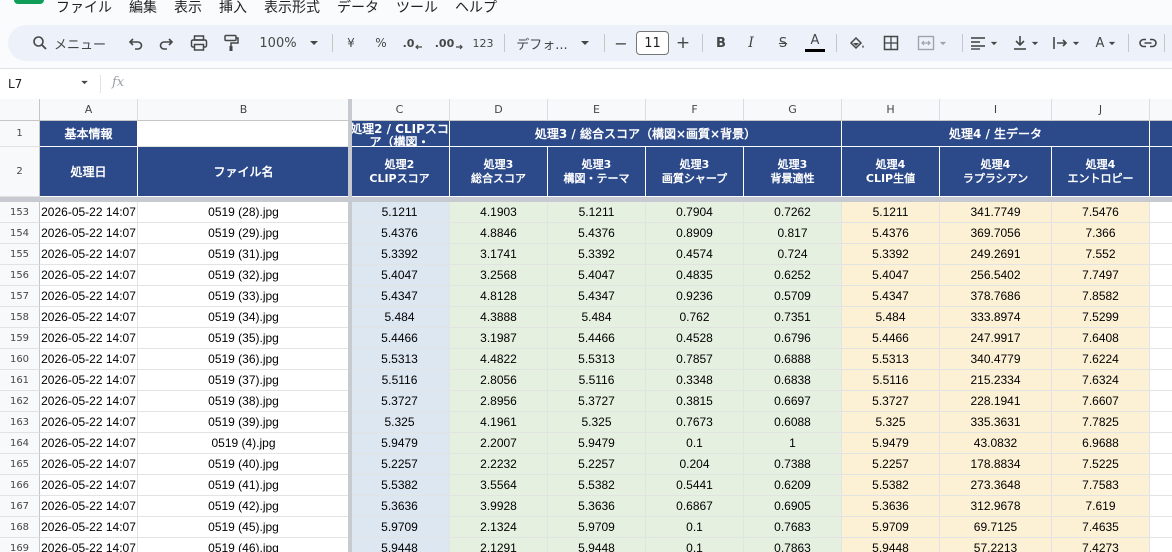  I want to click on row-header: 165, so click(20, 464).